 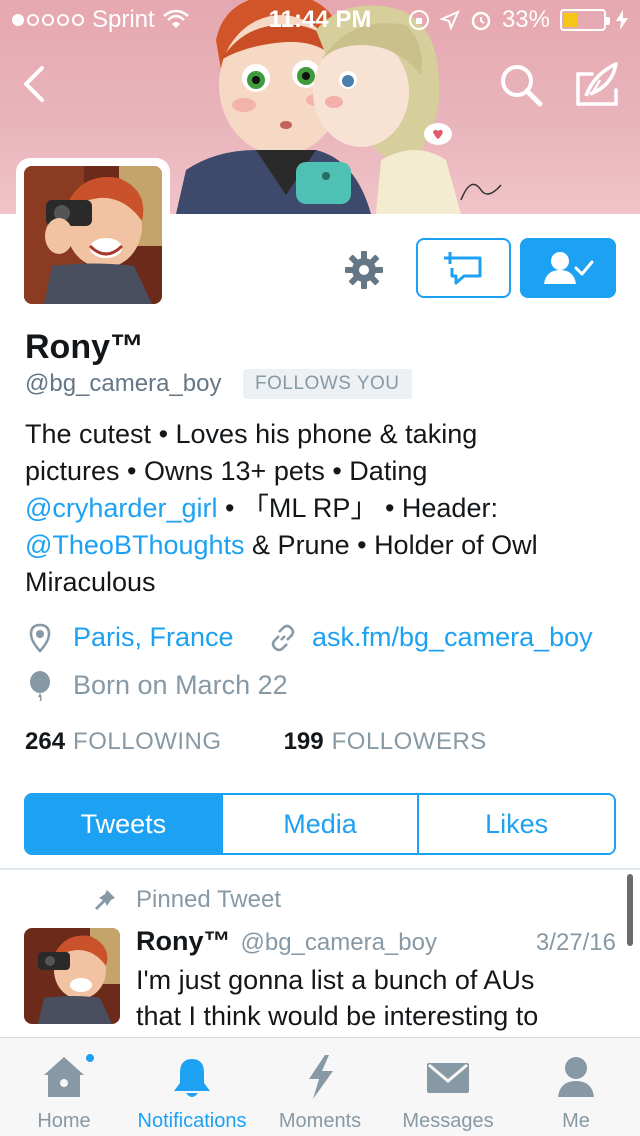 I want to click on following-button, so click(x=568, y=268).